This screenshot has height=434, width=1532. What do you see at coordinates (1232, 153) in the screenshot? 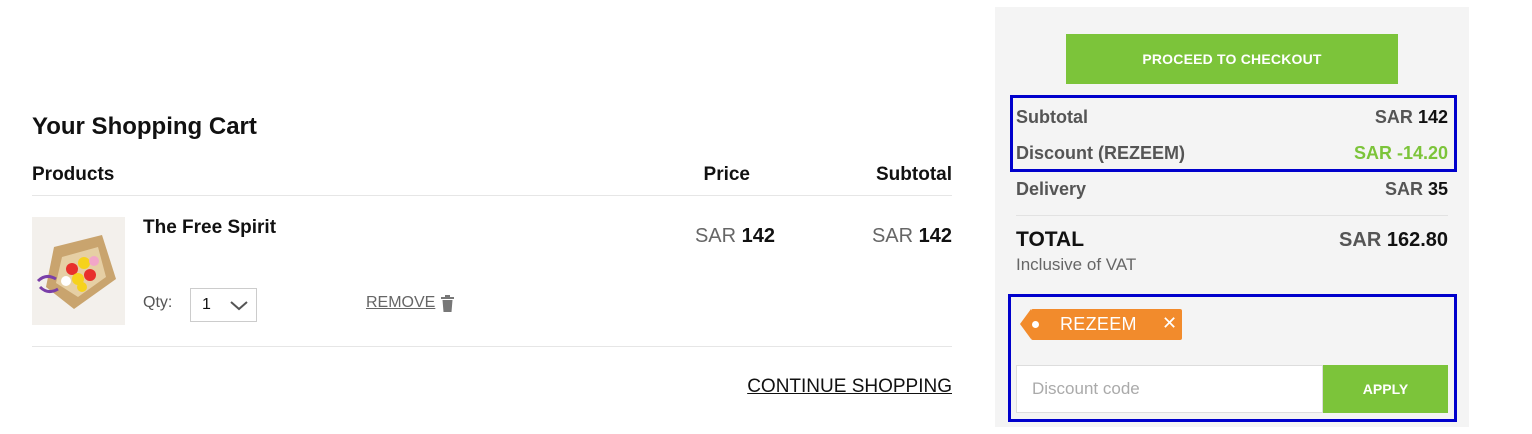
I see `summary-discount-row: Discount (REZEEM) SAR -14.20` at bounding box center [1232, 153].